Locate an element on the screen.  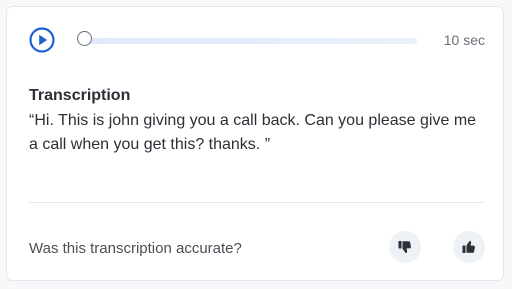
thumbs-up-button is located at coordinates (469, 247).